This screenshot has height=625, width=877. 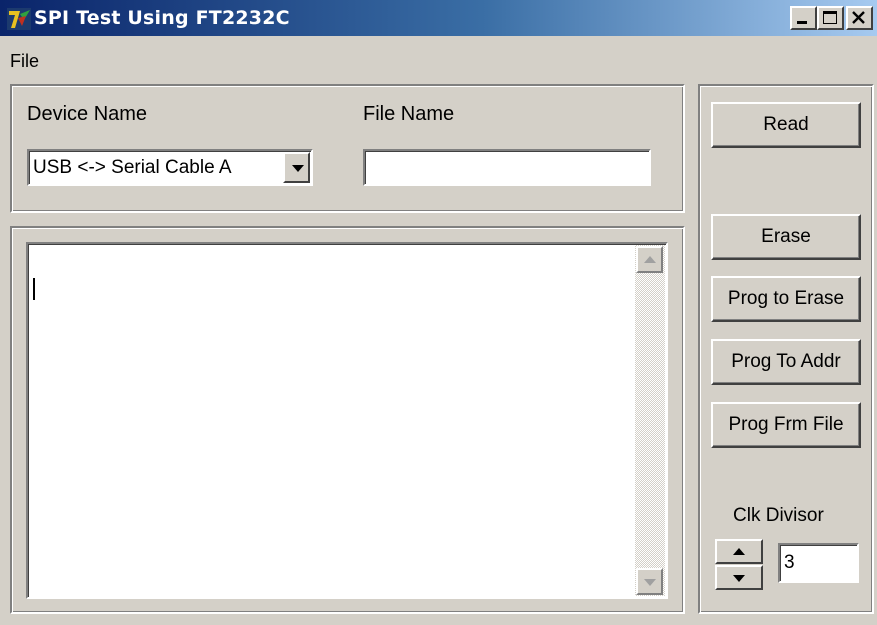 I want to click on menu-bar: File, so click(x=438, y=58).